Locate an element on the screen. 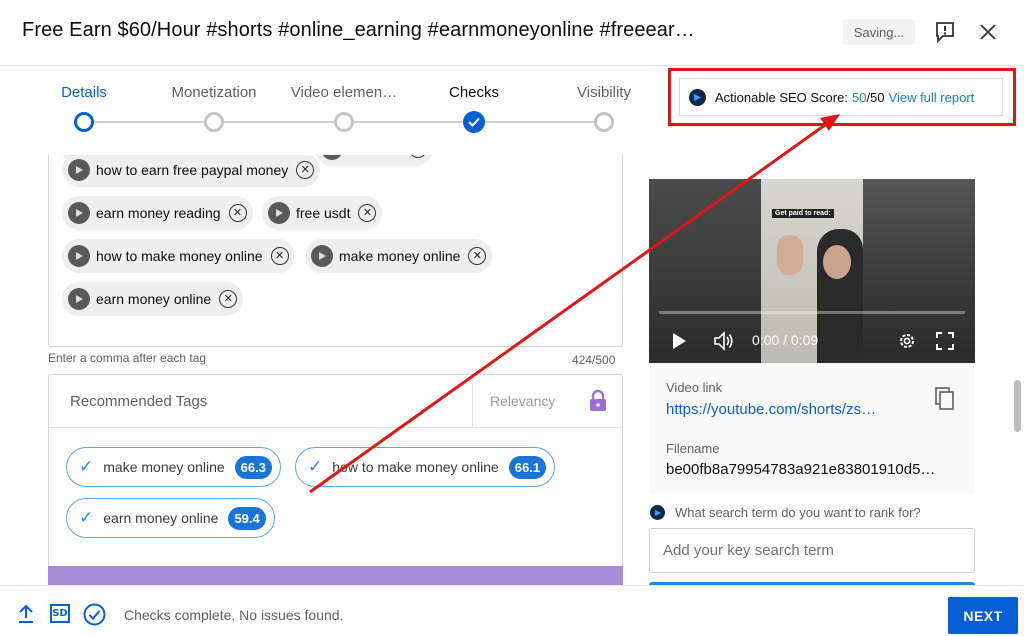 The image size is (1024, 636). feedback-icon is located at coordinates (945, 32).